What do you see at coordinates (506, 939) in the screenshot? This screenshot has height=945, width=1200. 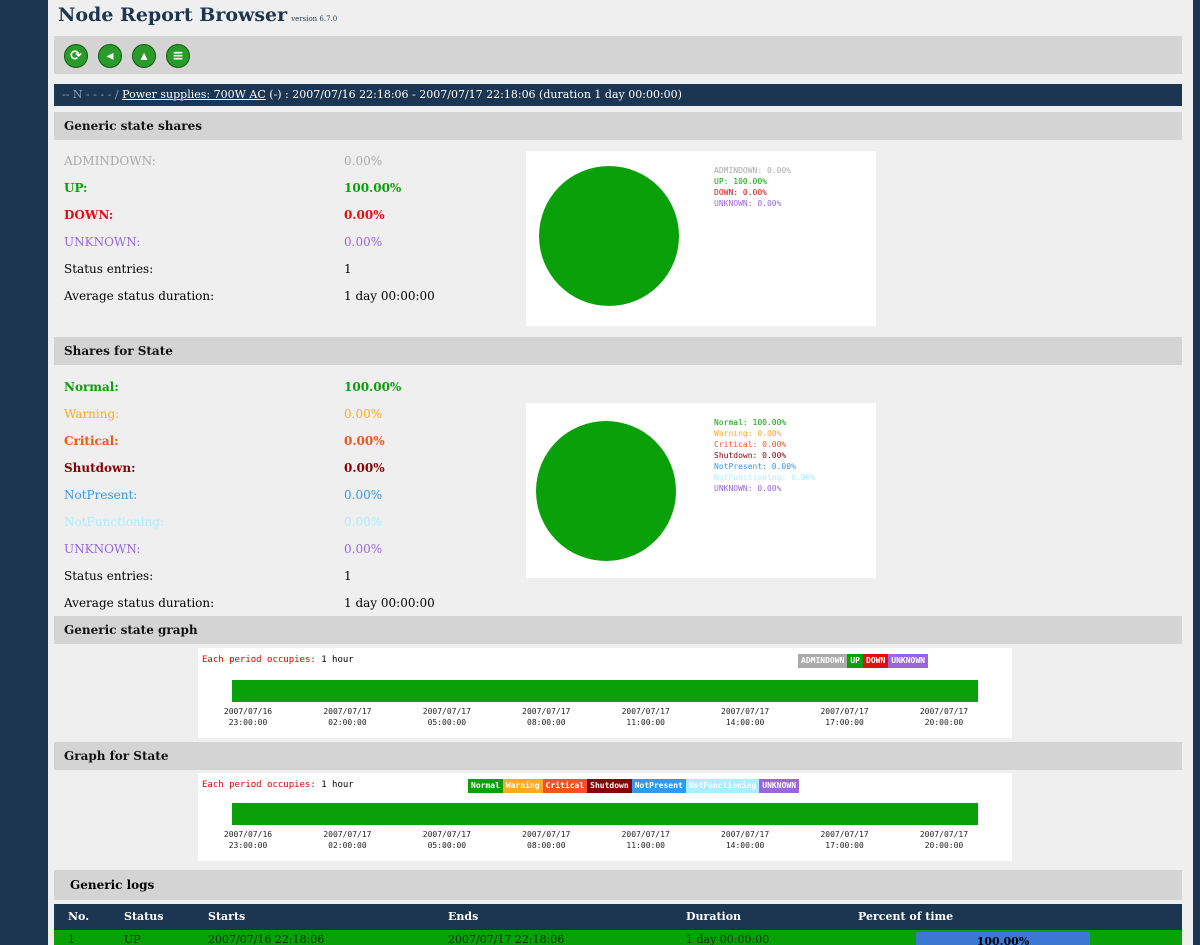 I see `cell-ends: 2007/07/17 22:18:06` at bounding box center [506, 939].